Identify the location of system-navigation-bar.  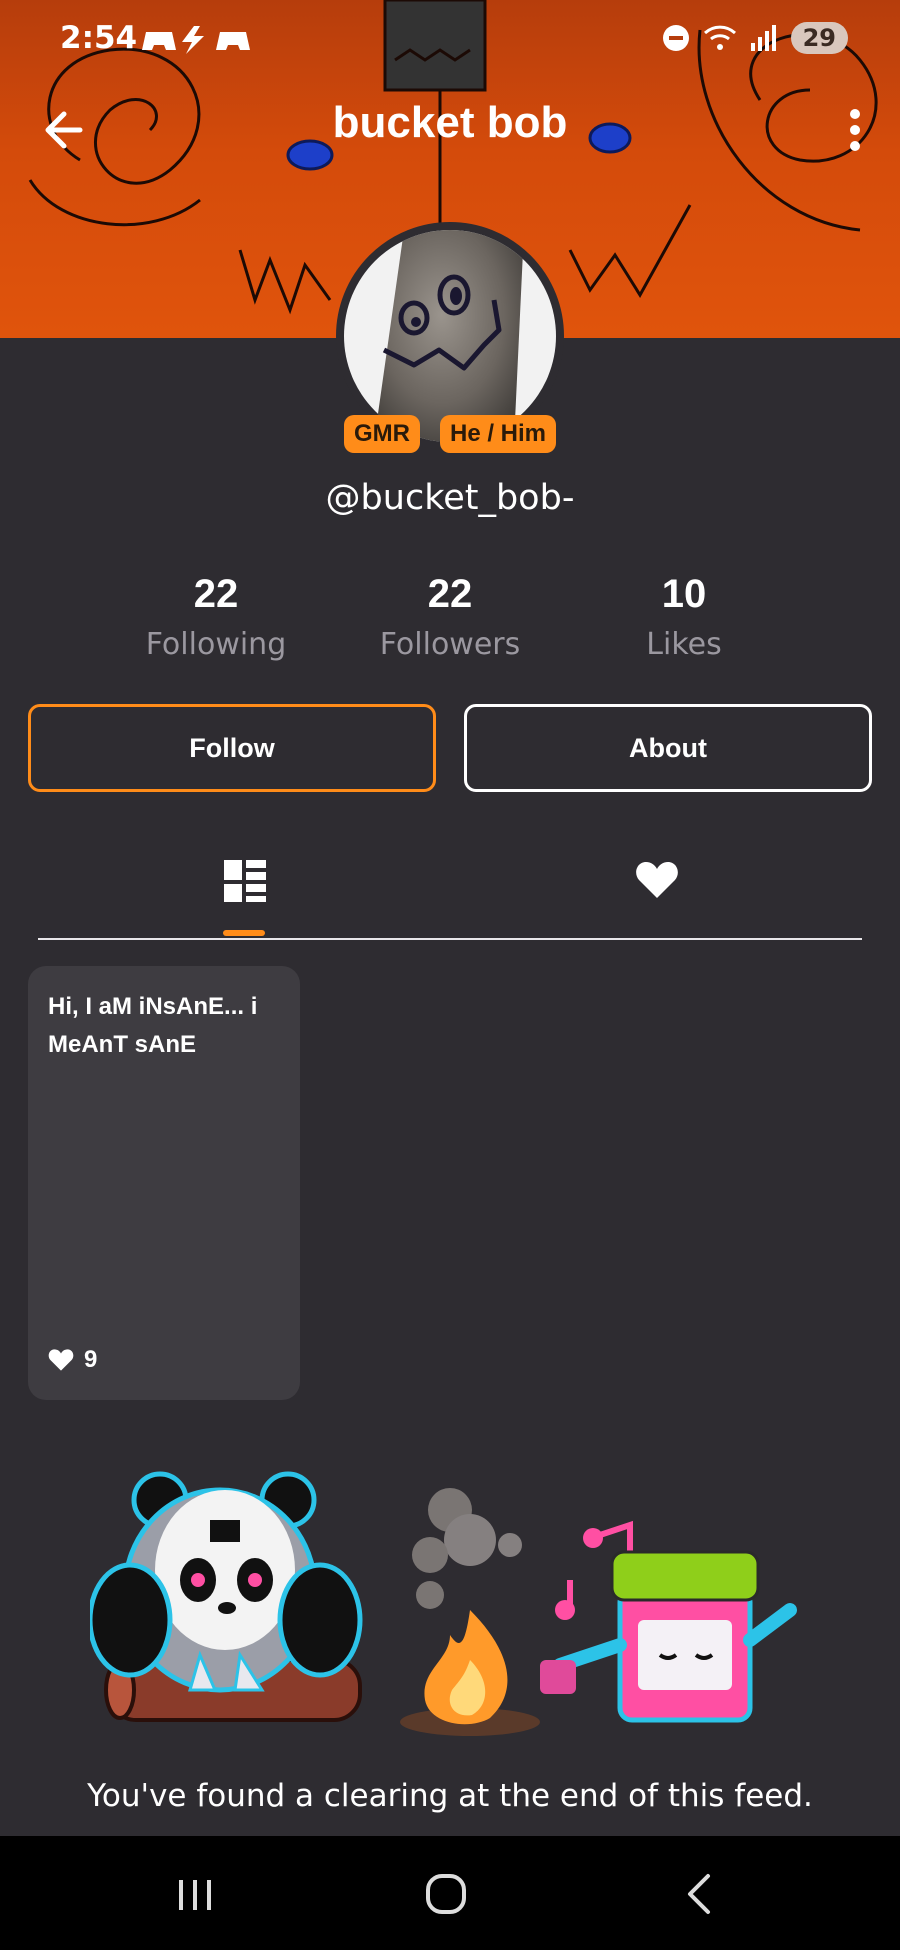
(450, 1893).